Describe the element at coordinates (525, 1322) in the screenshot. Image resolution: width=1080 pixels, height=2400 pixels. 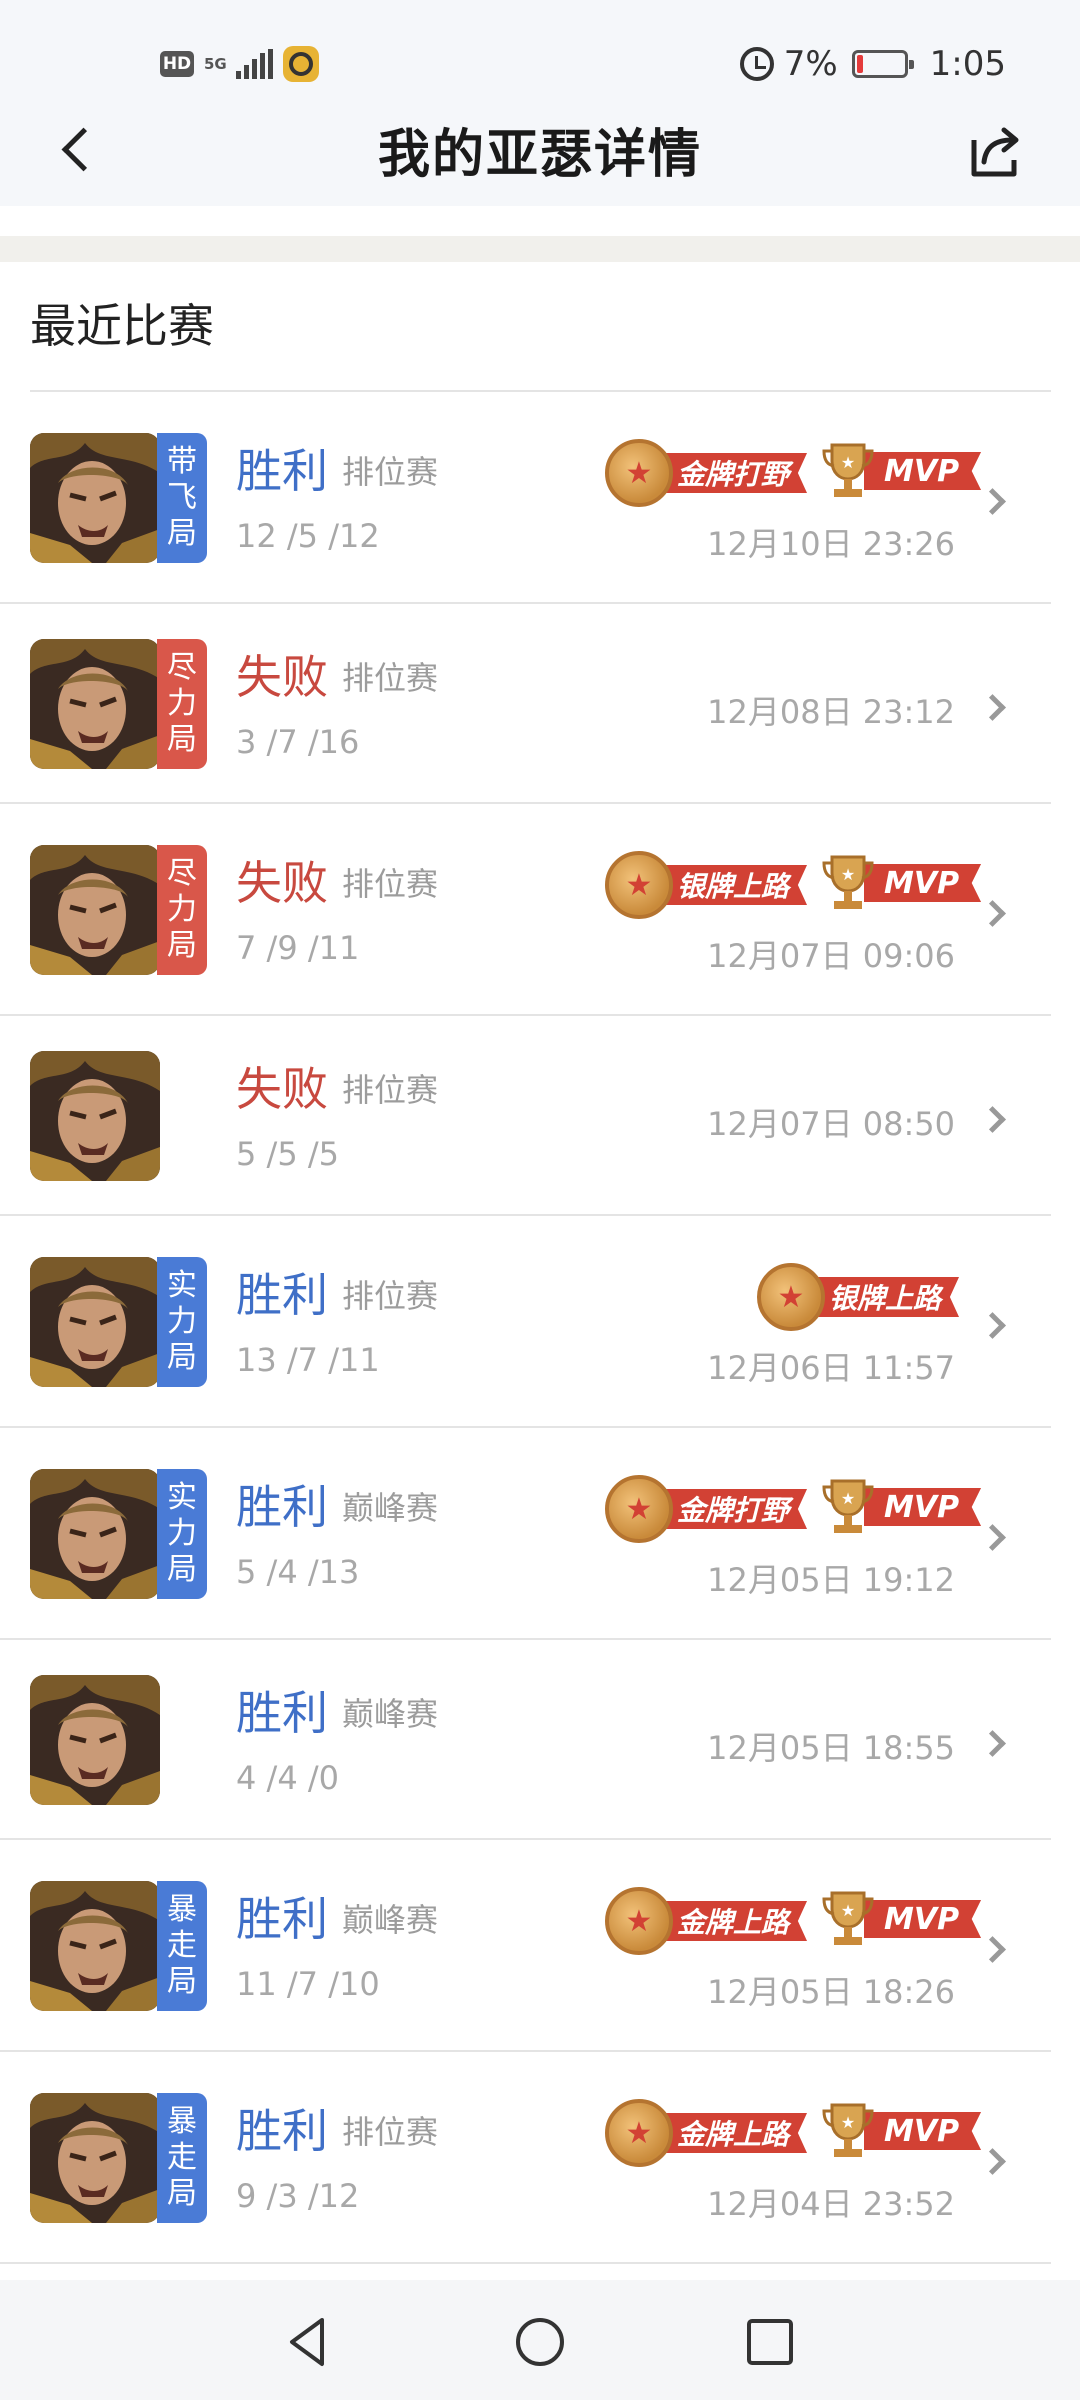
I see `match-row: 实力局胜利排位赛13 /7 /11银牌上路12月06日 11:57` at that location.